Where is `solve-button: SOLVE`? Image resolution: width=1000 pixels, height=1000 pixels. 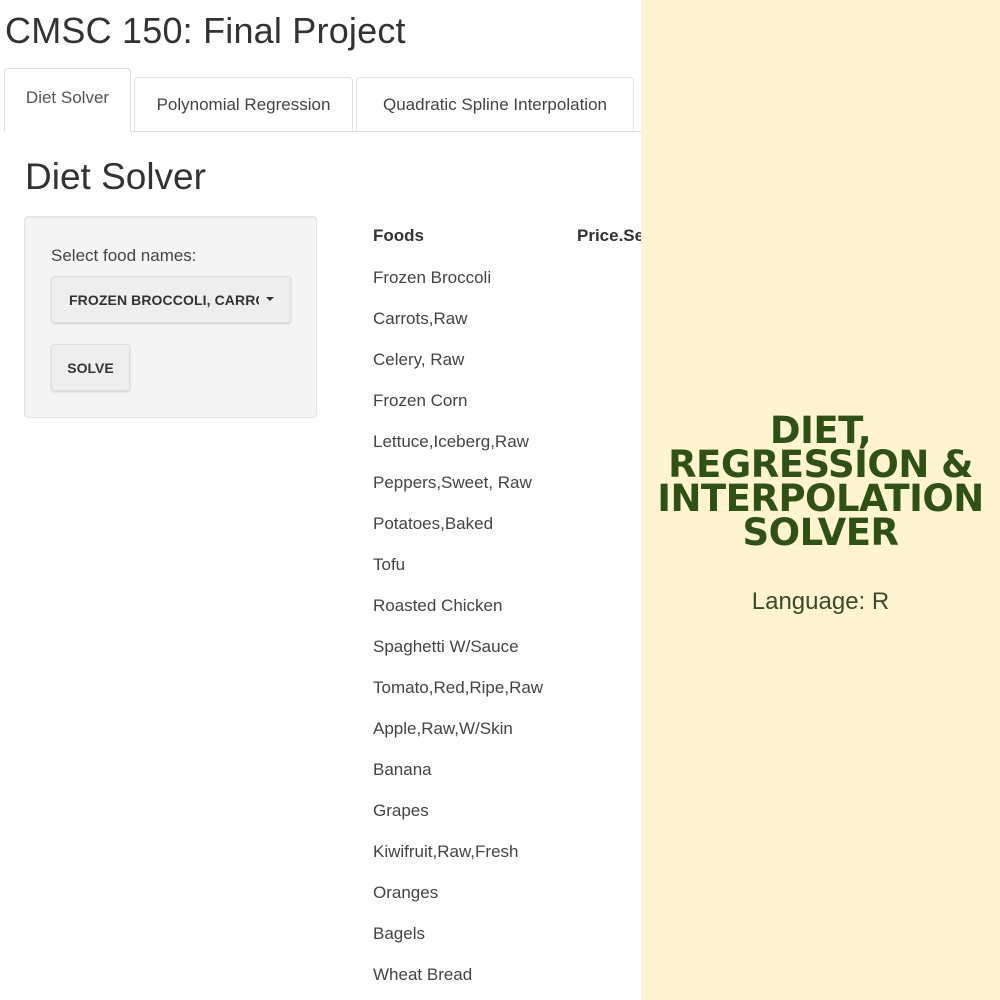 solve-button: SOLVE is located at coordinates (90, 367).